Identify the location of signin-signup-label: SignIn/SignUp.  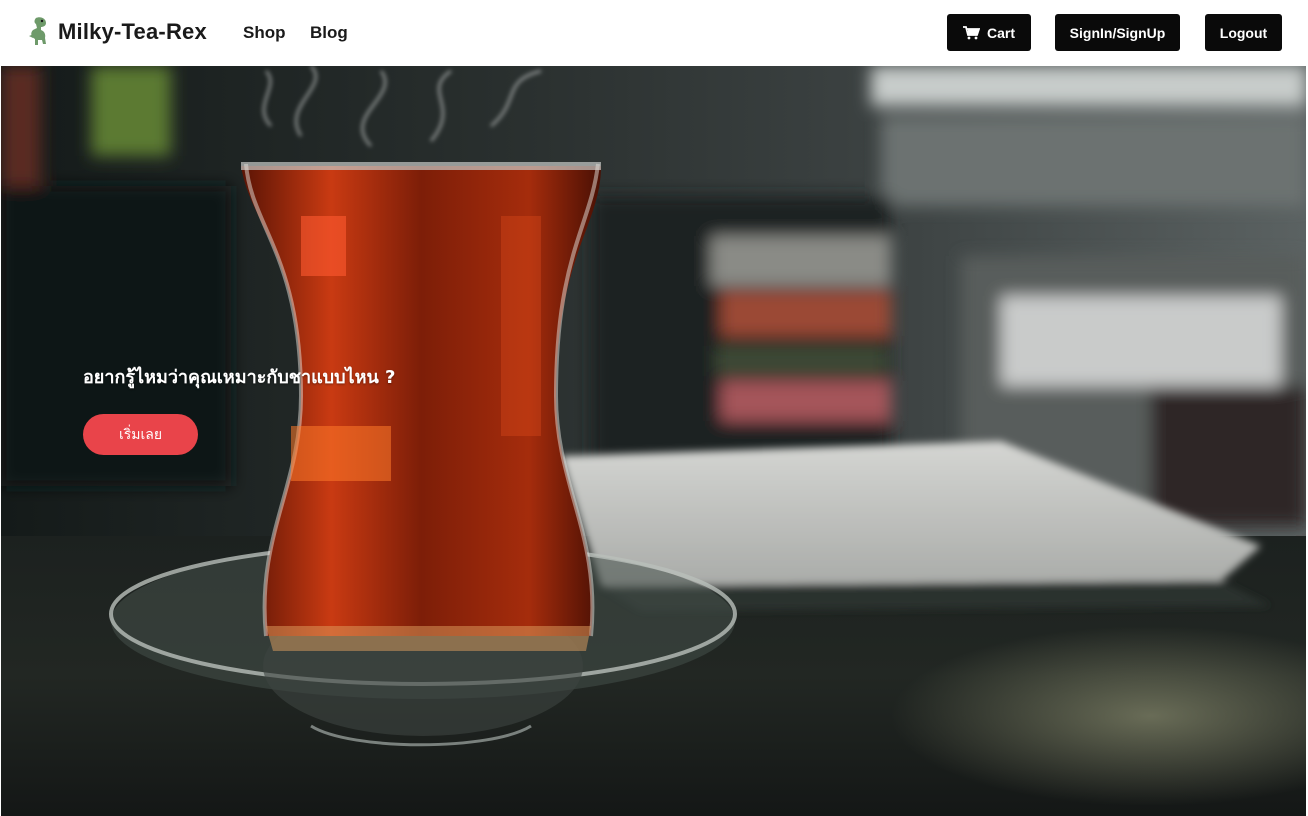
(1117, 32).